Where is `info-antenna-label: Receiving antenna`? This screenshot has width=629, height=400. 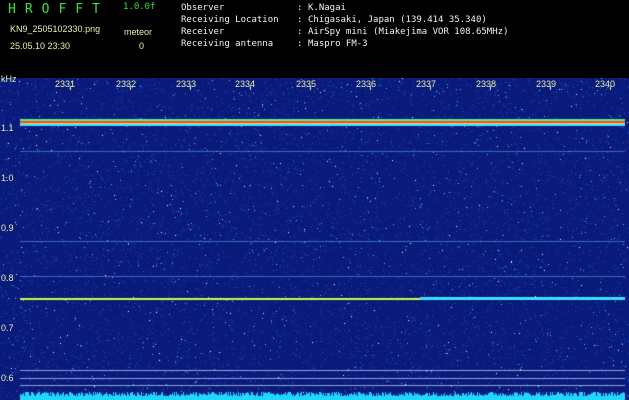
info-antenna-label: Receiving antenna is located at coordinates (227, 44).